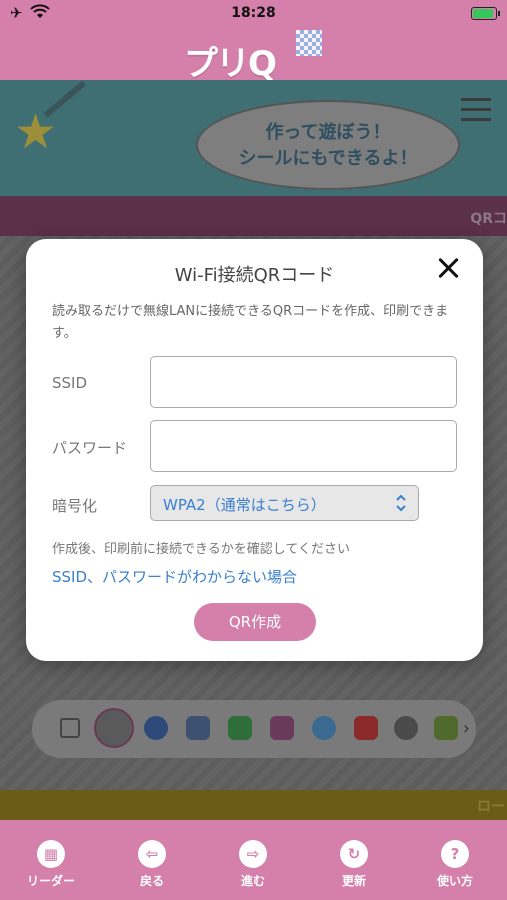 The image size is (507, 900). I want to click on status-time: 18:28, so click(253, 13).